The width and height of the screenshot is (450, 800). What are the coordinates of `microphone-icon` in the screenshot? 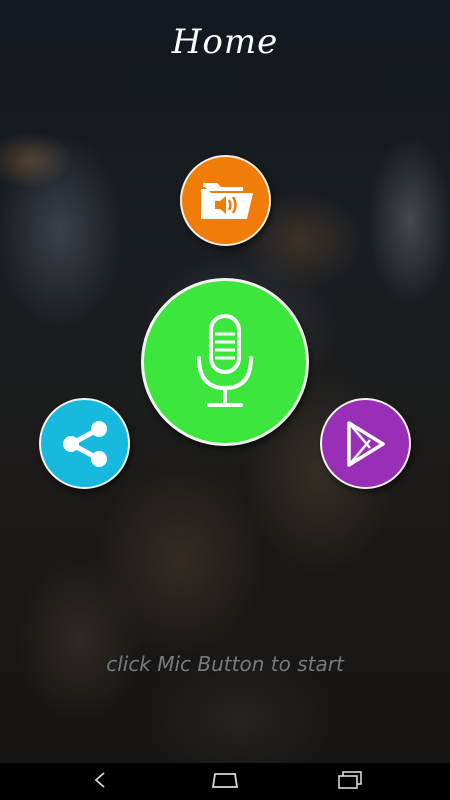 It's located at (225, 362).